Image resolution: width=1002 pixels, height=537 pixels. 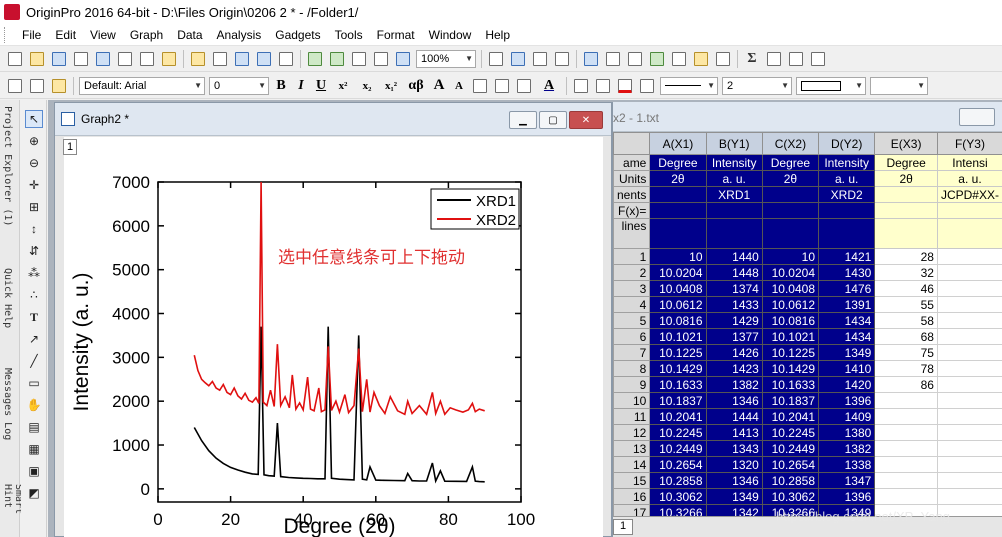 I want to click on text-color-button: A, so click(x=549, y=86).